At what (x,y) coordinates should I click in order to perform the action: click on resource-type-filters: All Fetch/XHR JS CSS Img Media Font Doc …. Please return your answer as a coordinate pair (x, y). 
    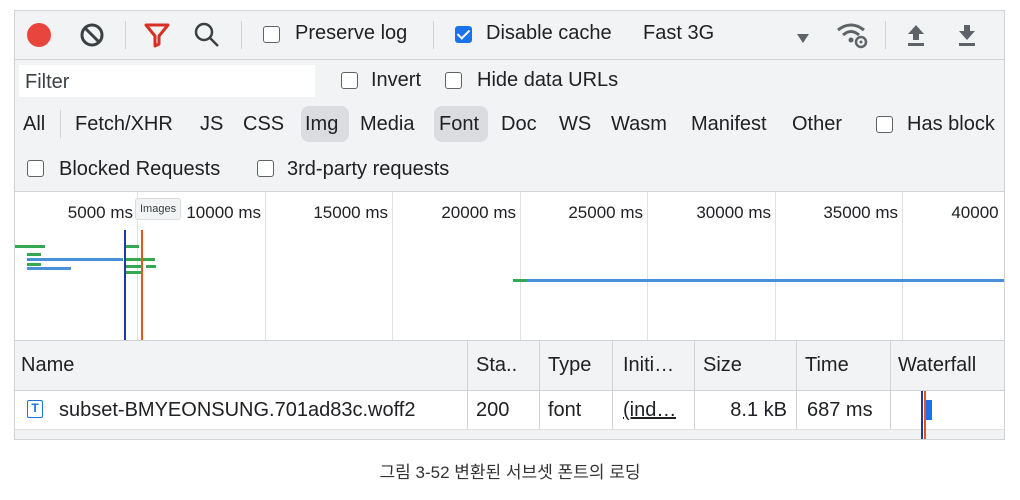
    Looking at the image, I should click on (509, 124).